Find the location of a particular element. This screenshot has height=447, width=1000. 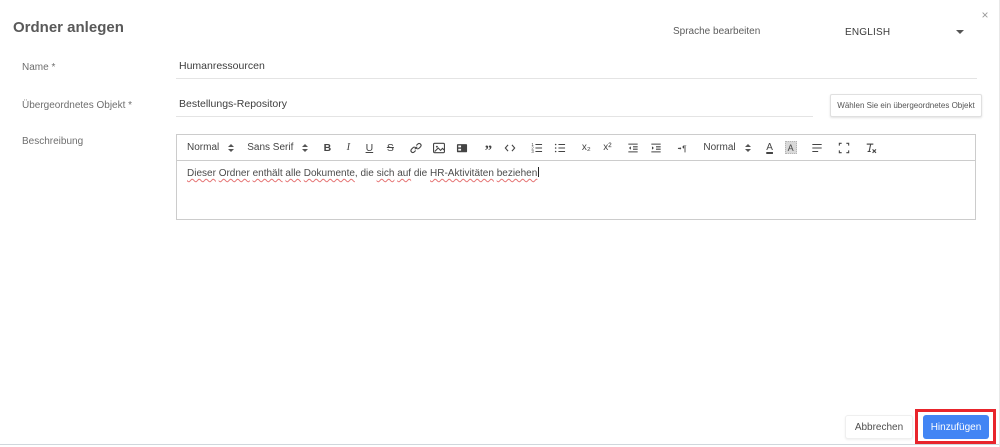

page-title: Ordner anlegen is located at coordinates (68, 27).